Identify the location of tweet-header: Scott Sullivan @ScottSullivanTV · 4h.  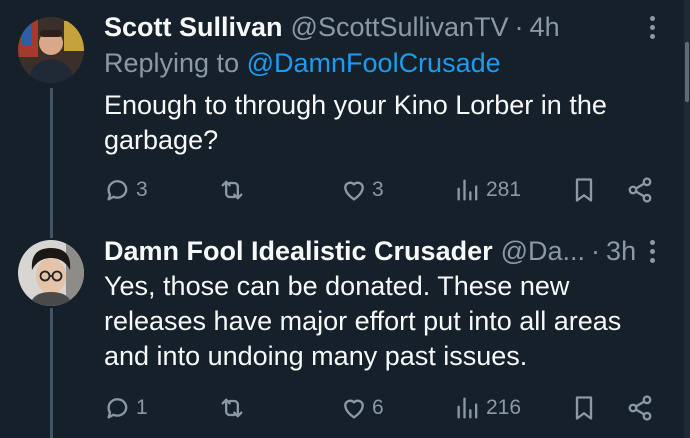
(384, 27).